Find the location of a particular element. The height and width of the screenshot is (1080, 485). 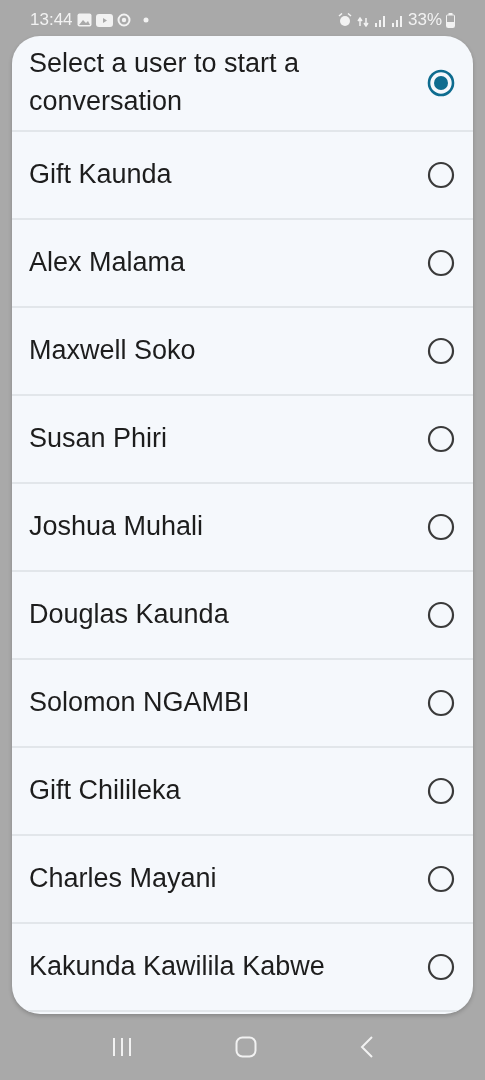

option-label: Select a user to start a conversation is located at coordinates (209, 83).